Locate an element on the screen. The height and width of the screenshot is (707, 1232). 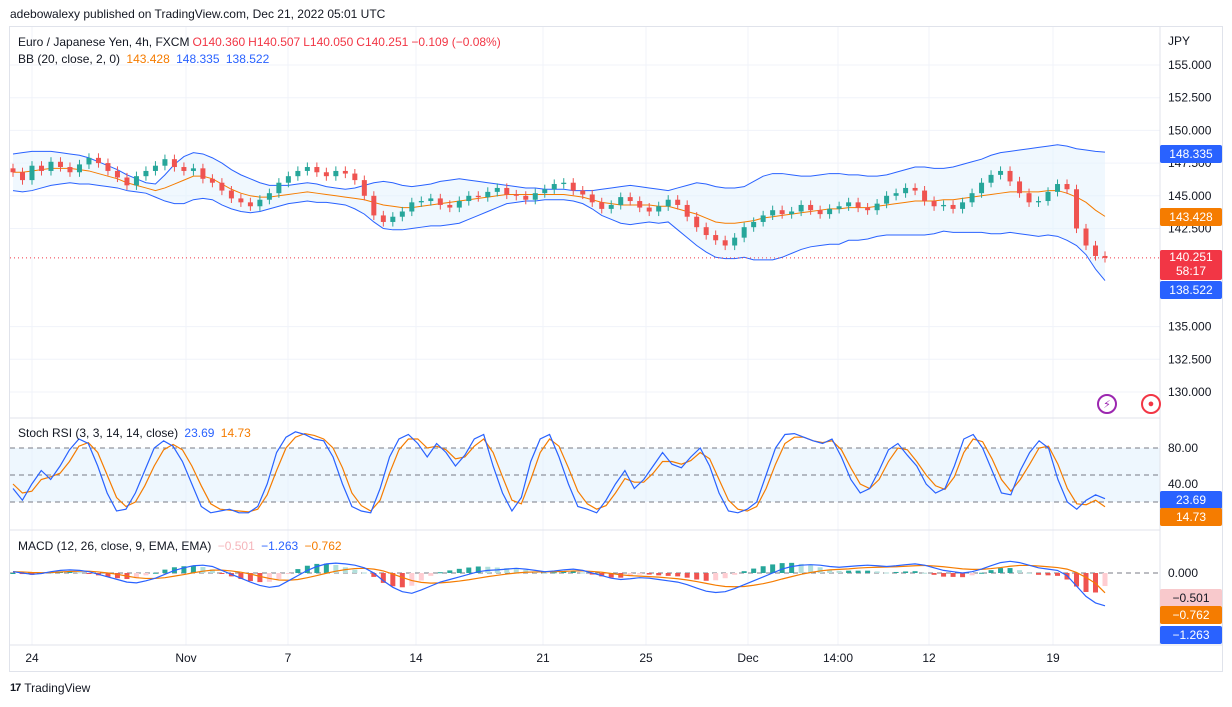
macd-signal-value: −0.762 is located at coordinates (323, 546).